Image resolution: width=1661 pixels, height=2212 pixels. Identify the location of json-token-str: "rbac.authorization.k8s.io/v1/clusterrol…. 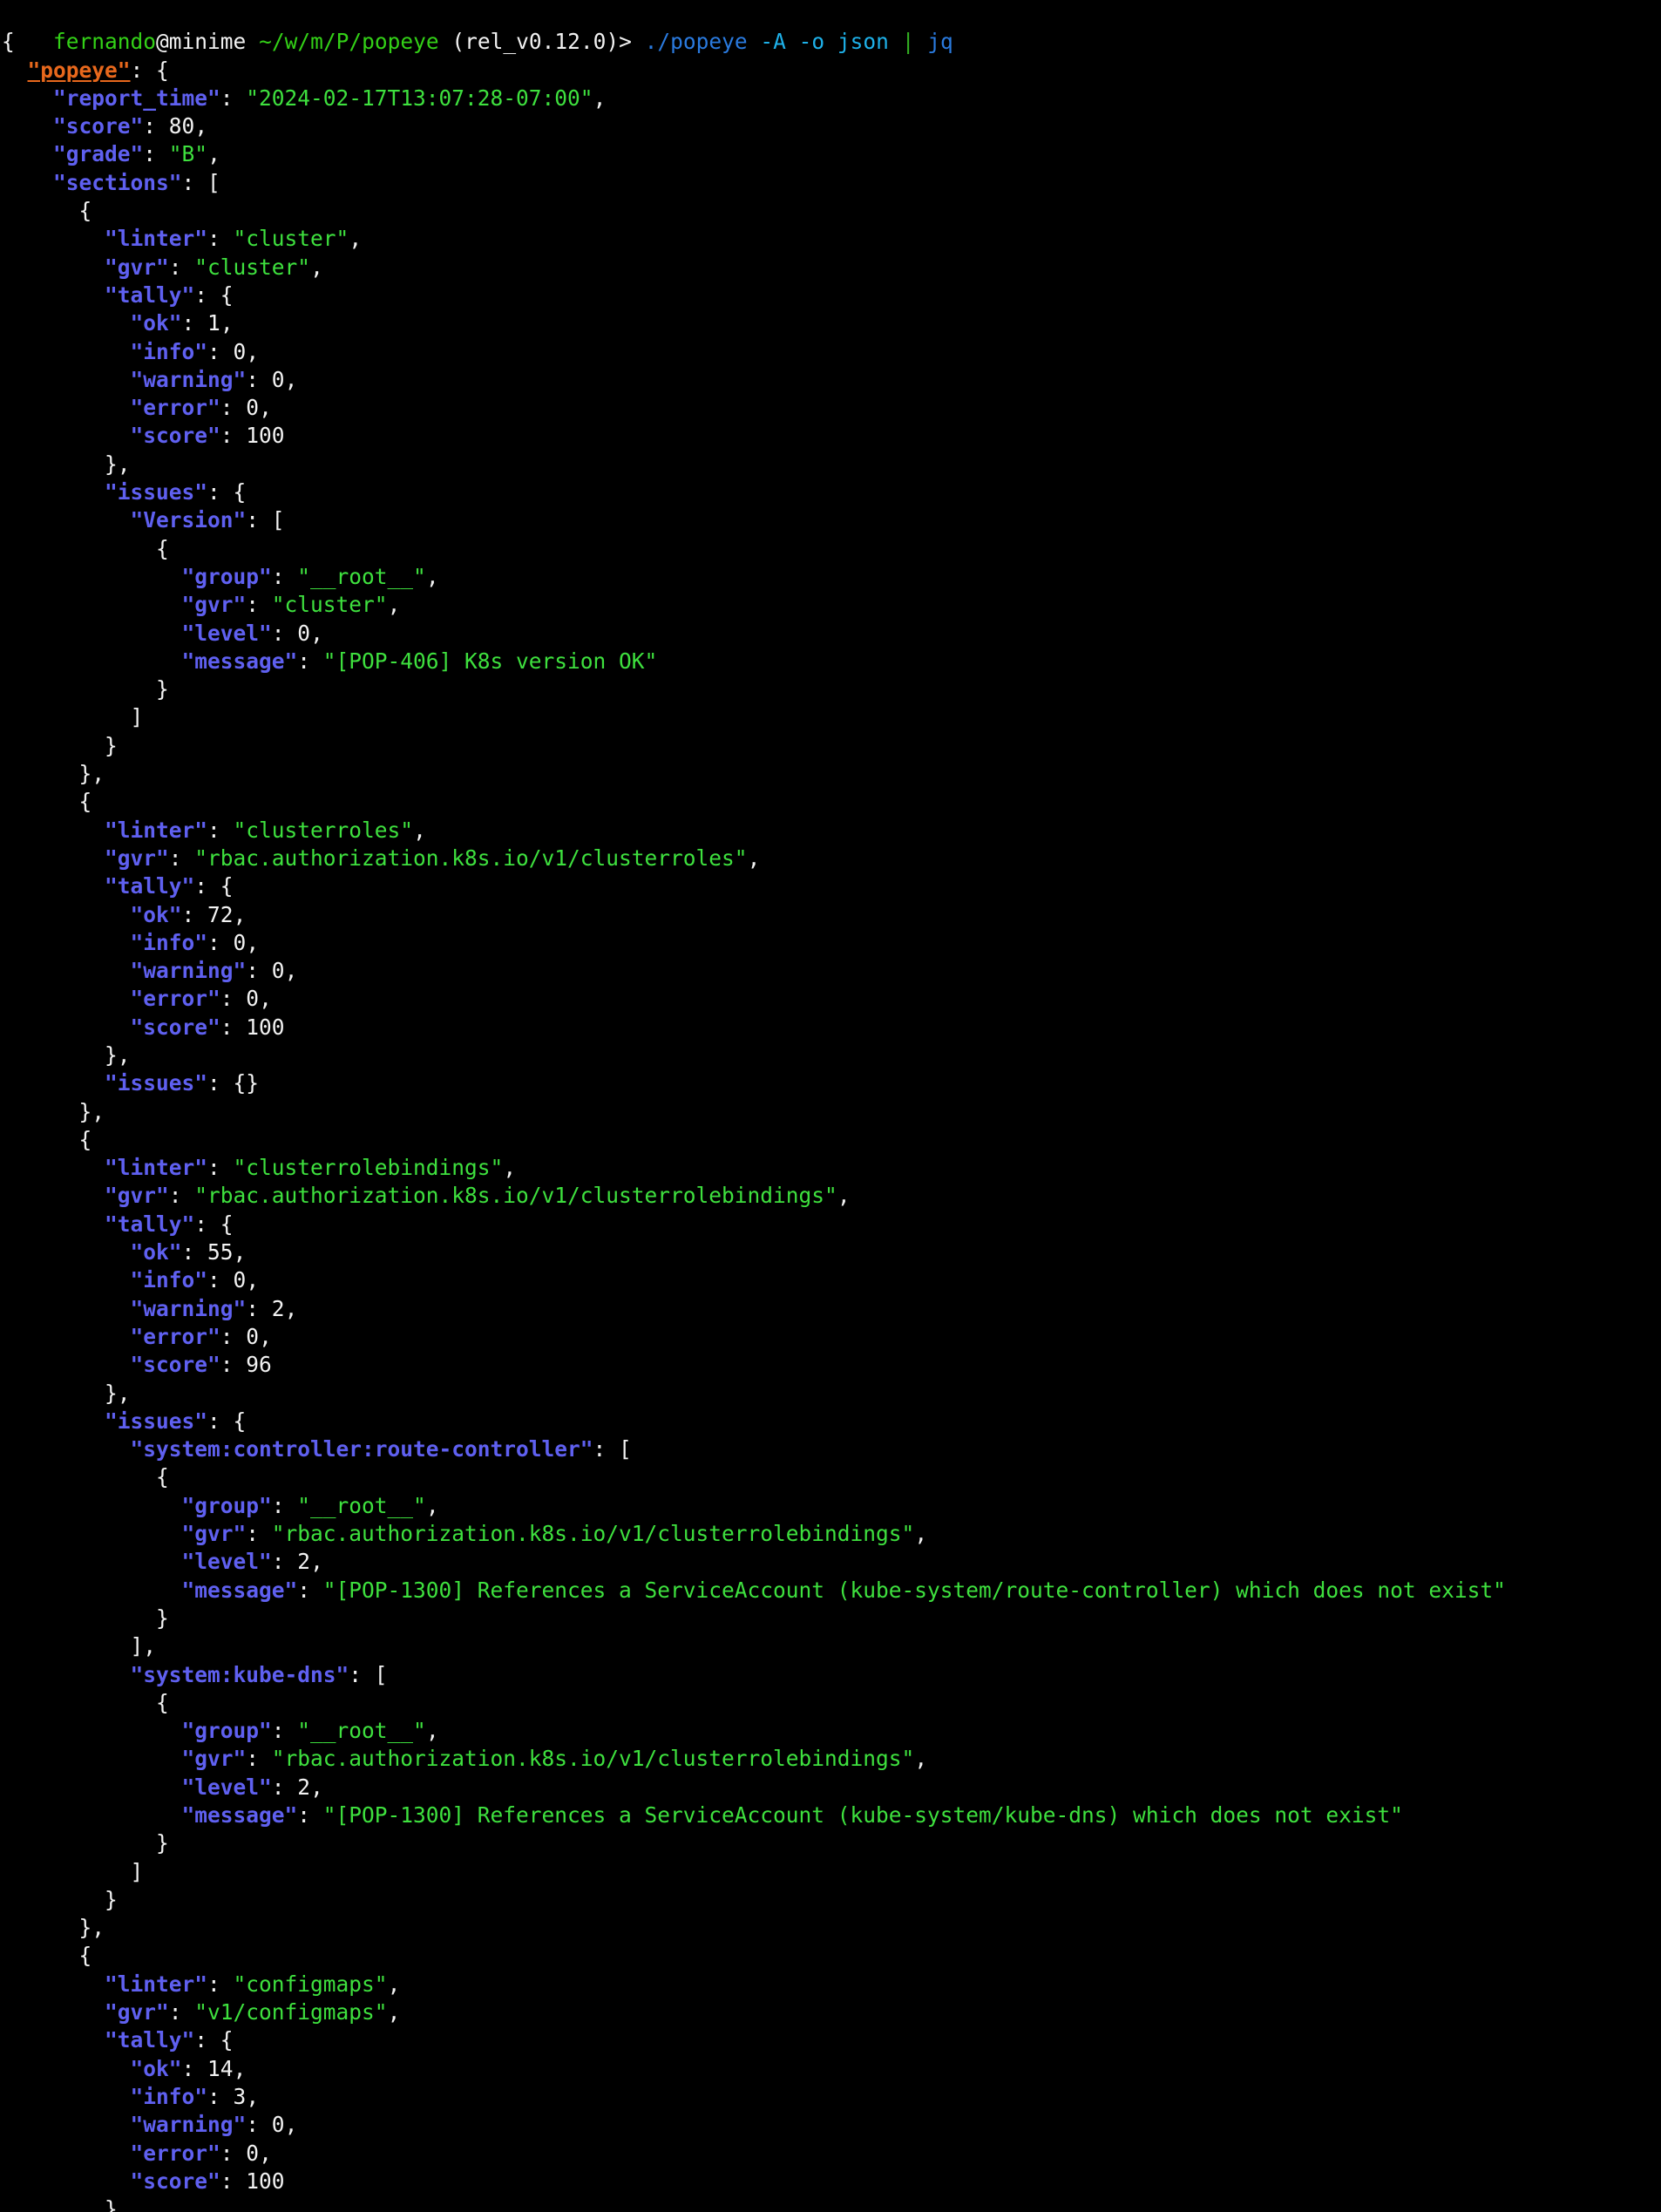
(471, 858).